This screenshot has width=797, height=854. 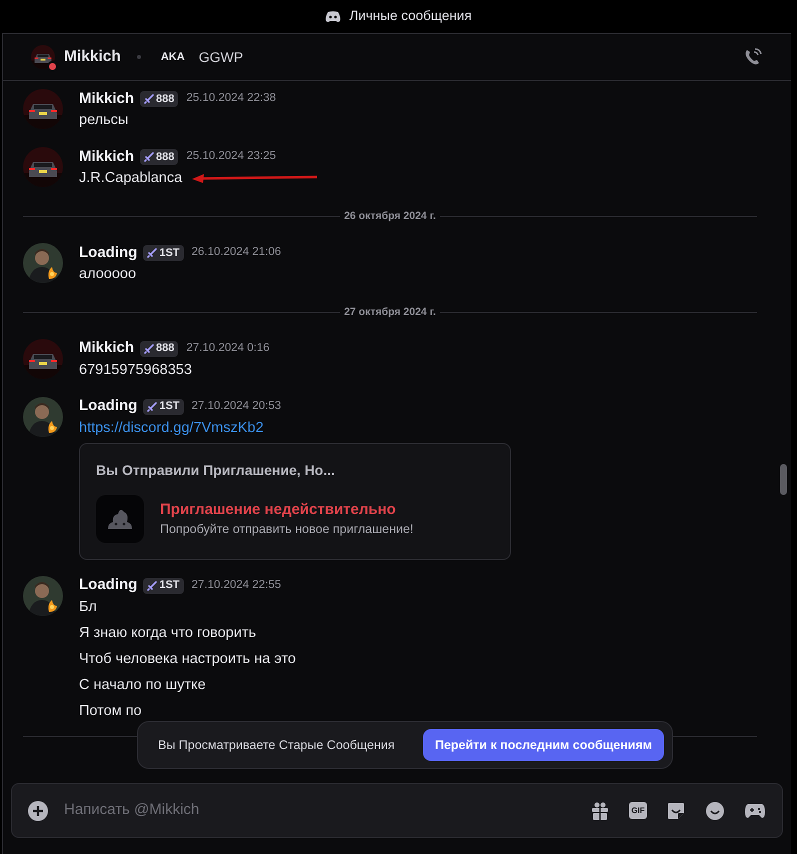 I want to click on message-time: 25.10.2024 22:38, so click(x=231, y=98).